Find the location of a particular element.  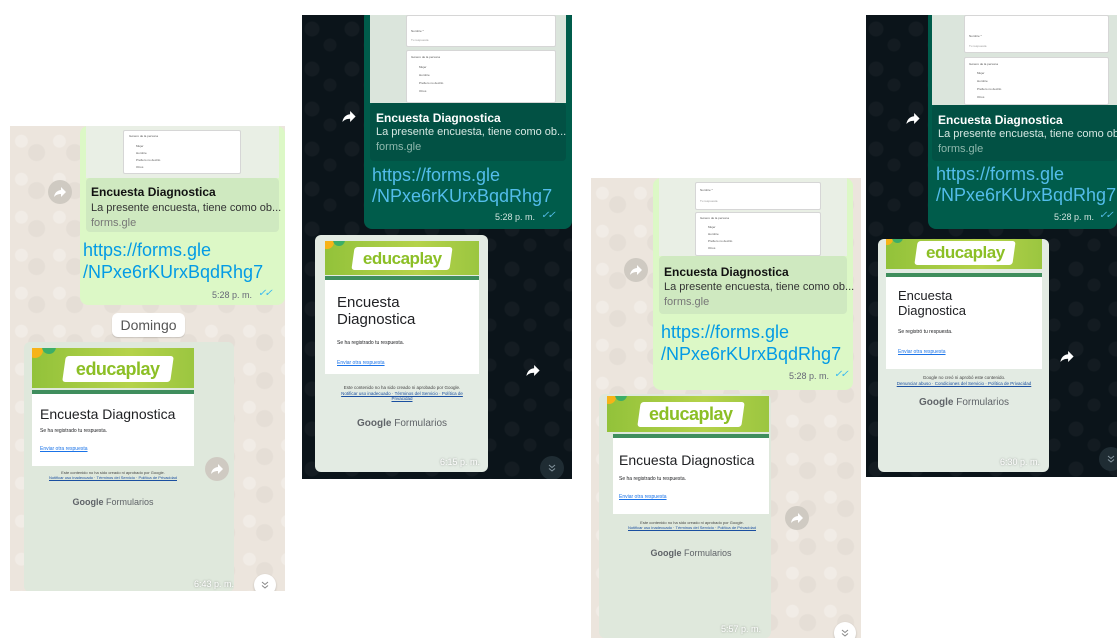

preview-option: Otros is located at coordinates (140, 167).